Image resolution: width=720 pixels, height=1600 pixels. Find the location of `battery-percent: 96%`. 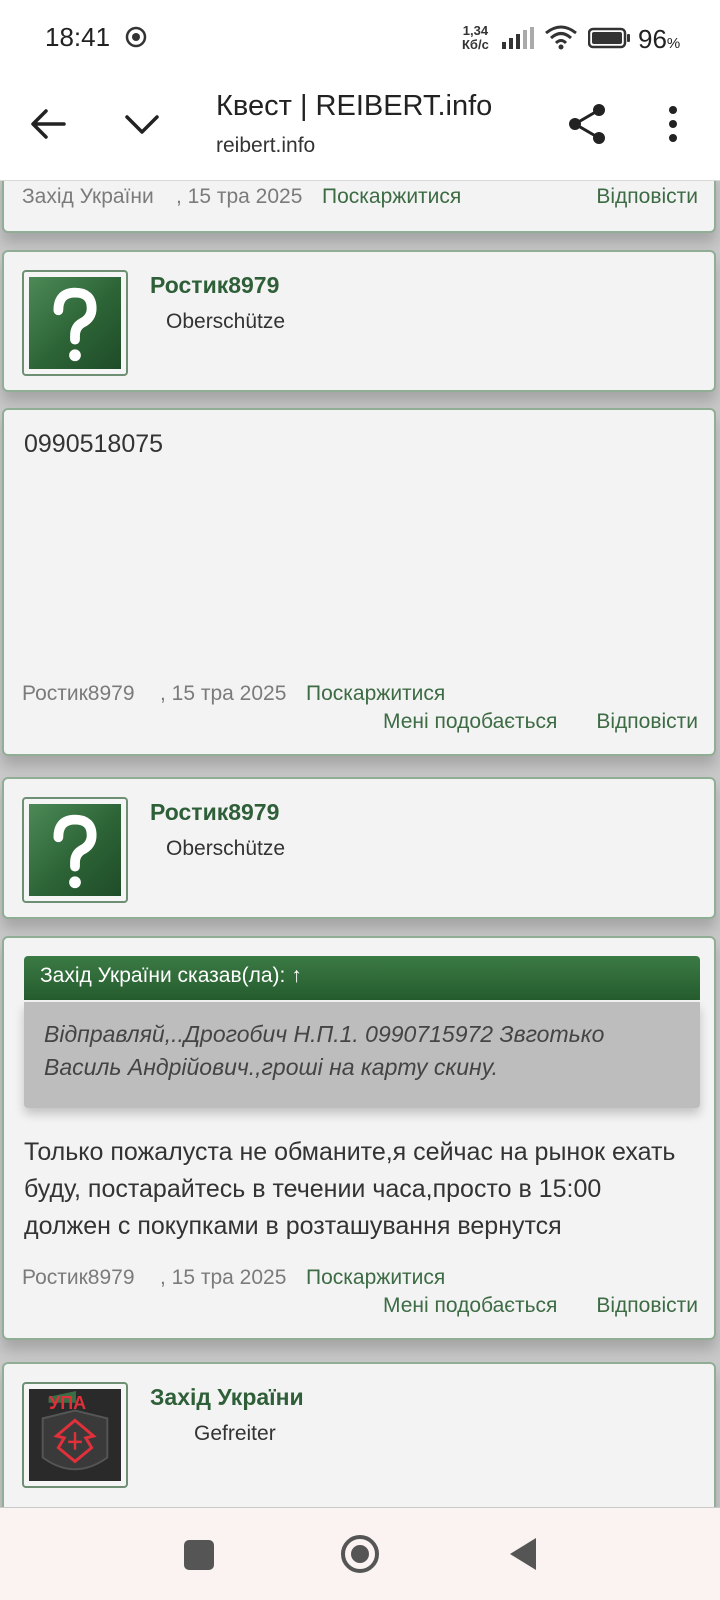

battery-percent: 96% is located at coordinates (659, 39).